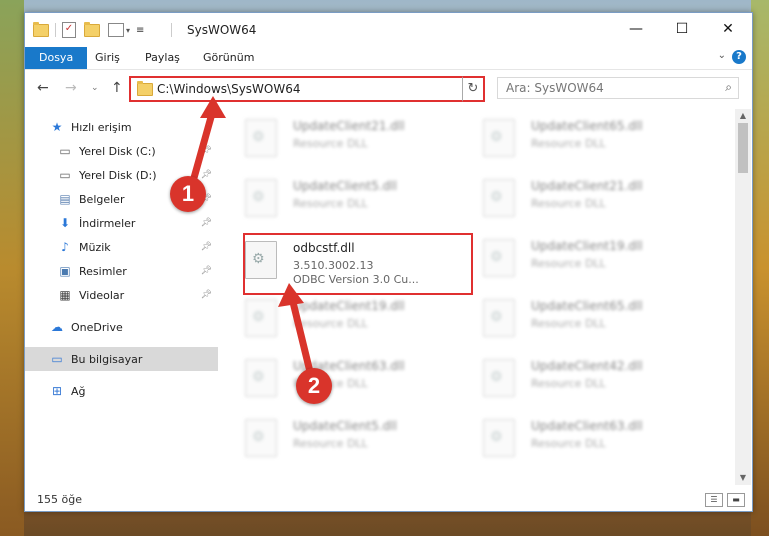  Describe the element at coordinates (587, 126) in the screenshot. I see `file-name: UpdateClient65.dll` at that location.